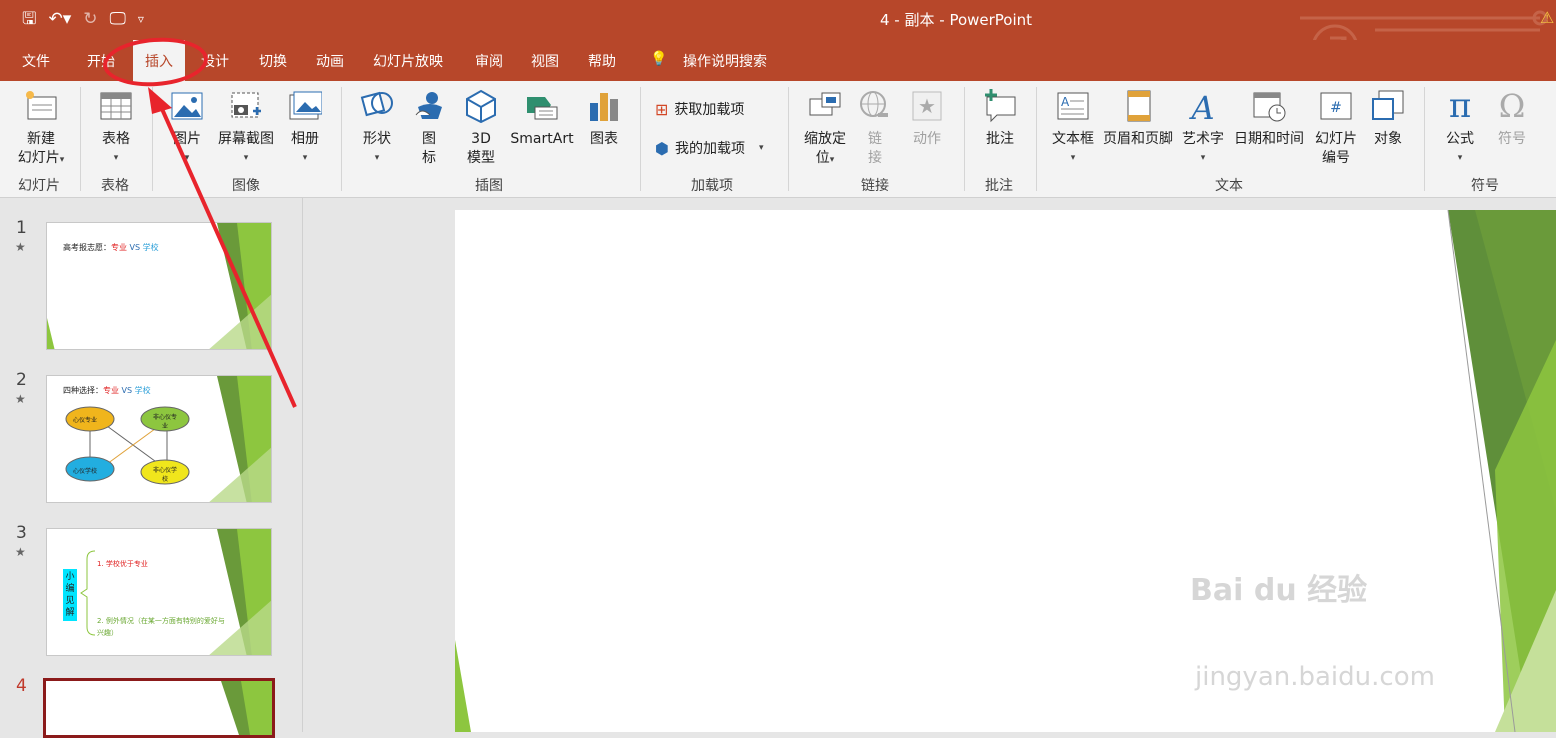  Describe the element at coordinates (822, 158) in the screenshot. I see `zoom-label-2: 位` at that location.